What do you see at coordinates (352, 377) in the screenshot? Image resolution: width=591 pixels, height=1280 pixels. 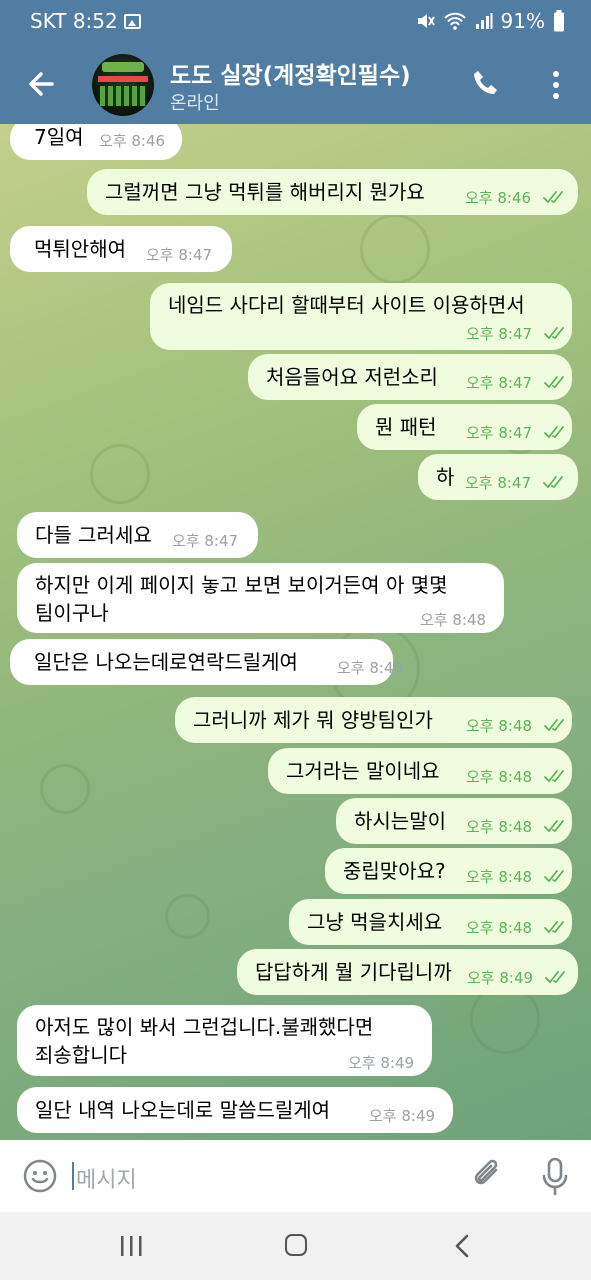 I see `message-text: 처음들어요 저런소리` at bounding box center [352, 377].